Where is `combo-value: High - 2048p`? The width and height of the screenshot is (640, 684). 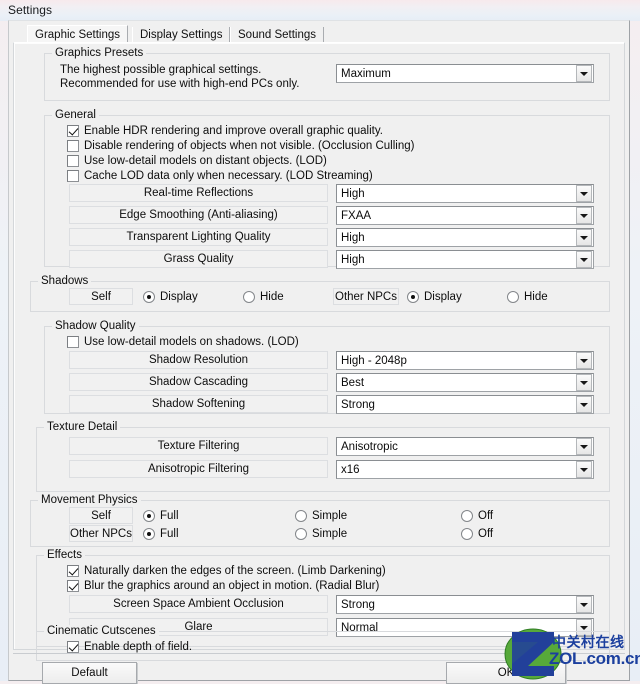
combo-value: High - 2048p is located at coordinates (374, 360).